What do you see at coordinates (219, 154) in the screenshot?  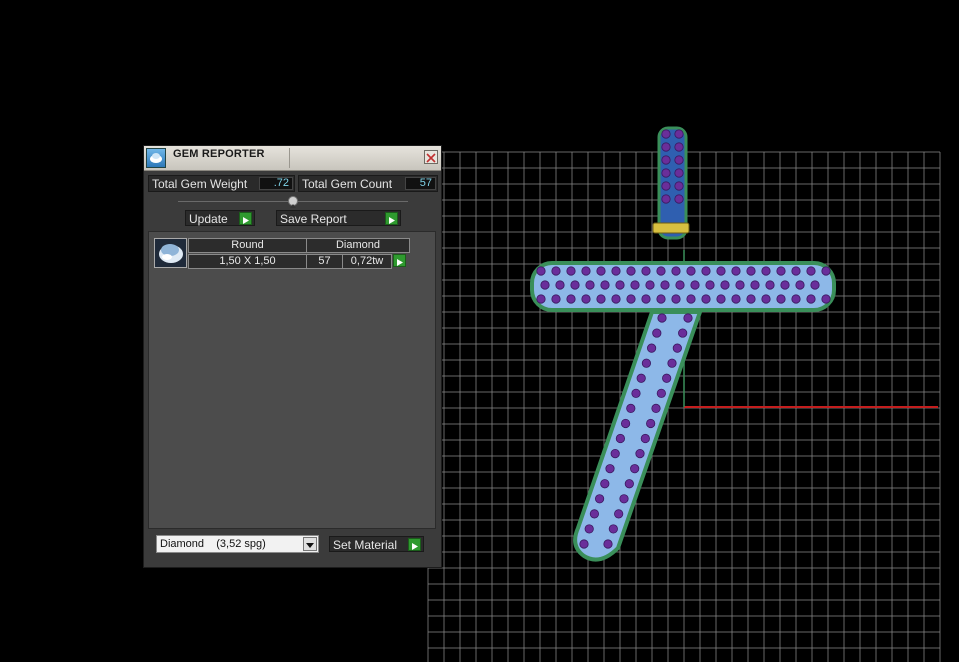 I see `panel-title: GEM REPORTER` at bounding box center [219, 154].